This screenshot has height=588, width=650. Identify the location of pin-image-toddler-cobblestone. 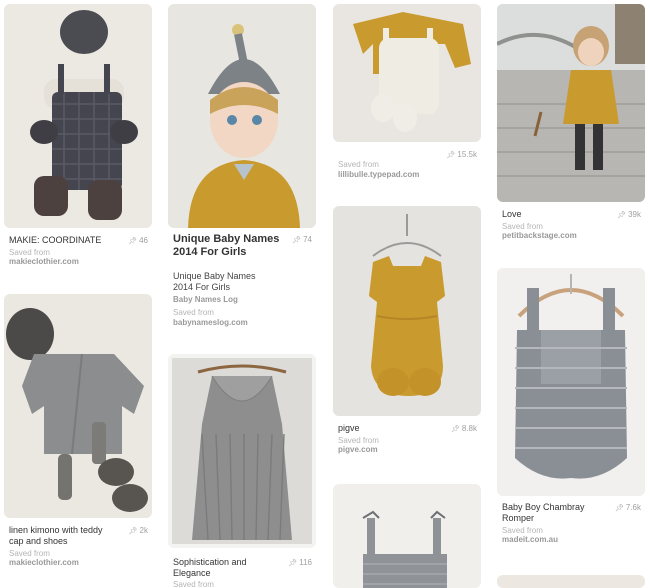
(571, 103).